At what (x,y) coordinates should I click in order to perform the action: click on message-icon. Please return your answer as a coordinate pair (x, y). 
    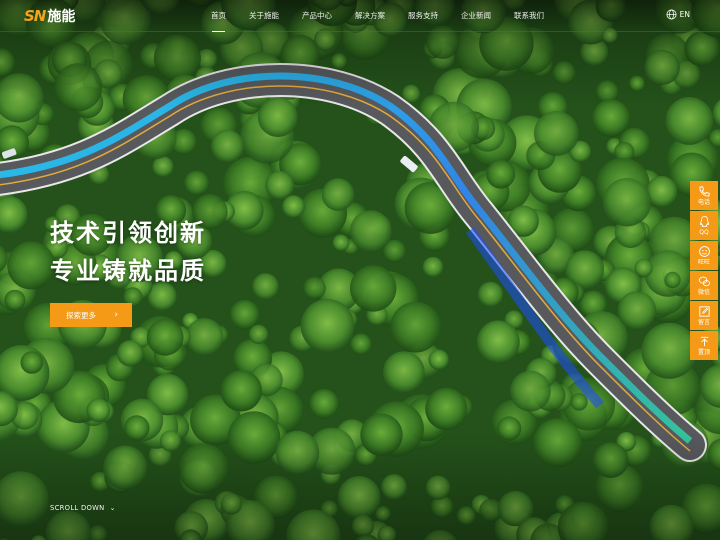
    Looking at the image, I should click on (704, 311).